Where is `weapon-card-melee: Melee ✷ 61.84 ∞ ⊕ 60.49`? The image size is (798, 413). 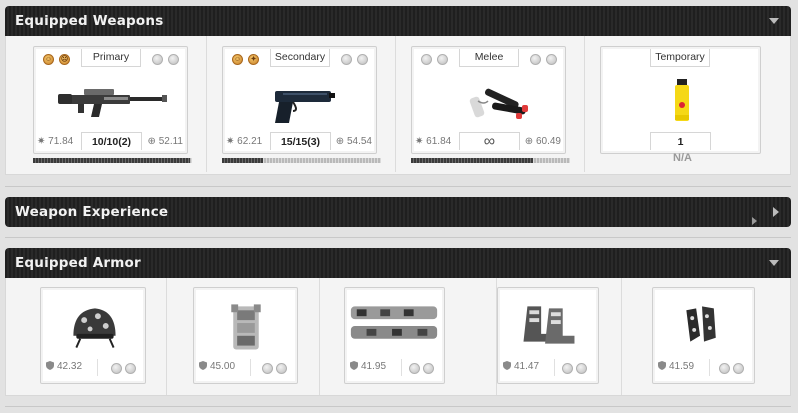
weapon-card-melee: Melee ✷ 61.84 ∞ ⊕ 60.49 is located at coordinates (488, 100).